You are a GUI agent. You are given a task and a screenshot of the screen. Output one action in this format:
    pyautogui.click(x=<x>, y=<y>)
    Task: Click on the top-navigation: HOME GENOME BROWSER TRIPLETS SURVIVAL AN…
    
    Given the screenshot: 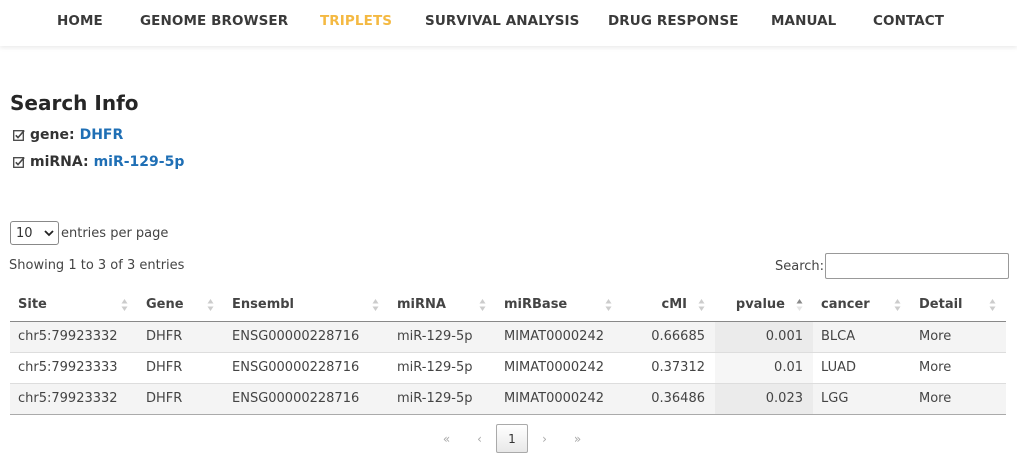 What is the action you would take?
    pyautogui.click(x=508, y=23)
    